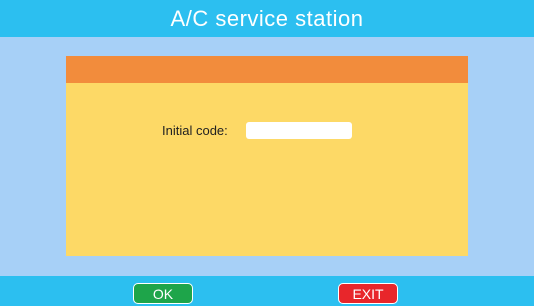 This screenshot has height=306, width=534. Describe the element at coordinates (267, 291) in the screenshot. I see `footer-bar` at that location.